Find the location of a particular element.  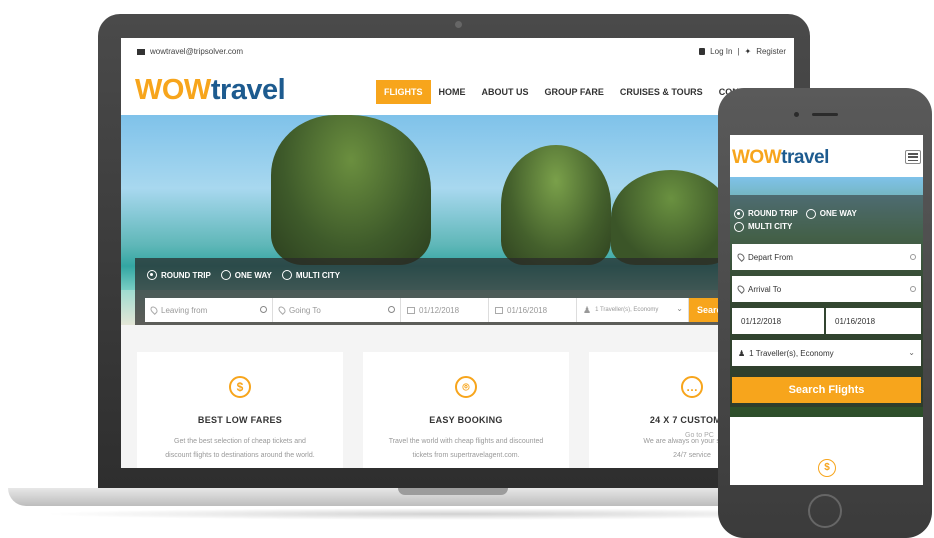

nav-item-flights: FLIGHTS is located at coordinates (403, 92).